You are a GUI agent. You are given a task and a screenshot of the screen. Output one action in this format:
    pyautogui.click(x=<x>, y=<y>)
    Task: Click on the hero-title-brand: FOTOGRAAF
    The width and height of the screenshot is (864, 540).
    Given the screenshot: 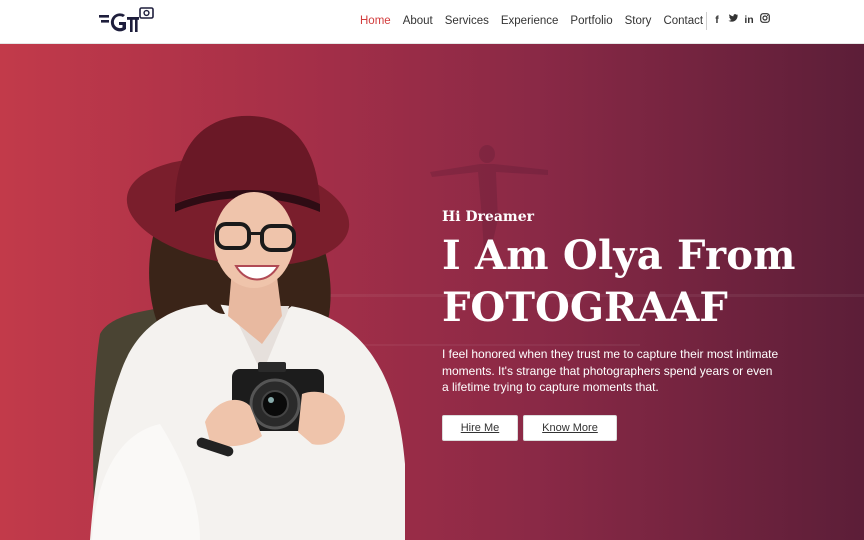 What is the action you would take?
    pyautogui.click(x=585, y=307)
    